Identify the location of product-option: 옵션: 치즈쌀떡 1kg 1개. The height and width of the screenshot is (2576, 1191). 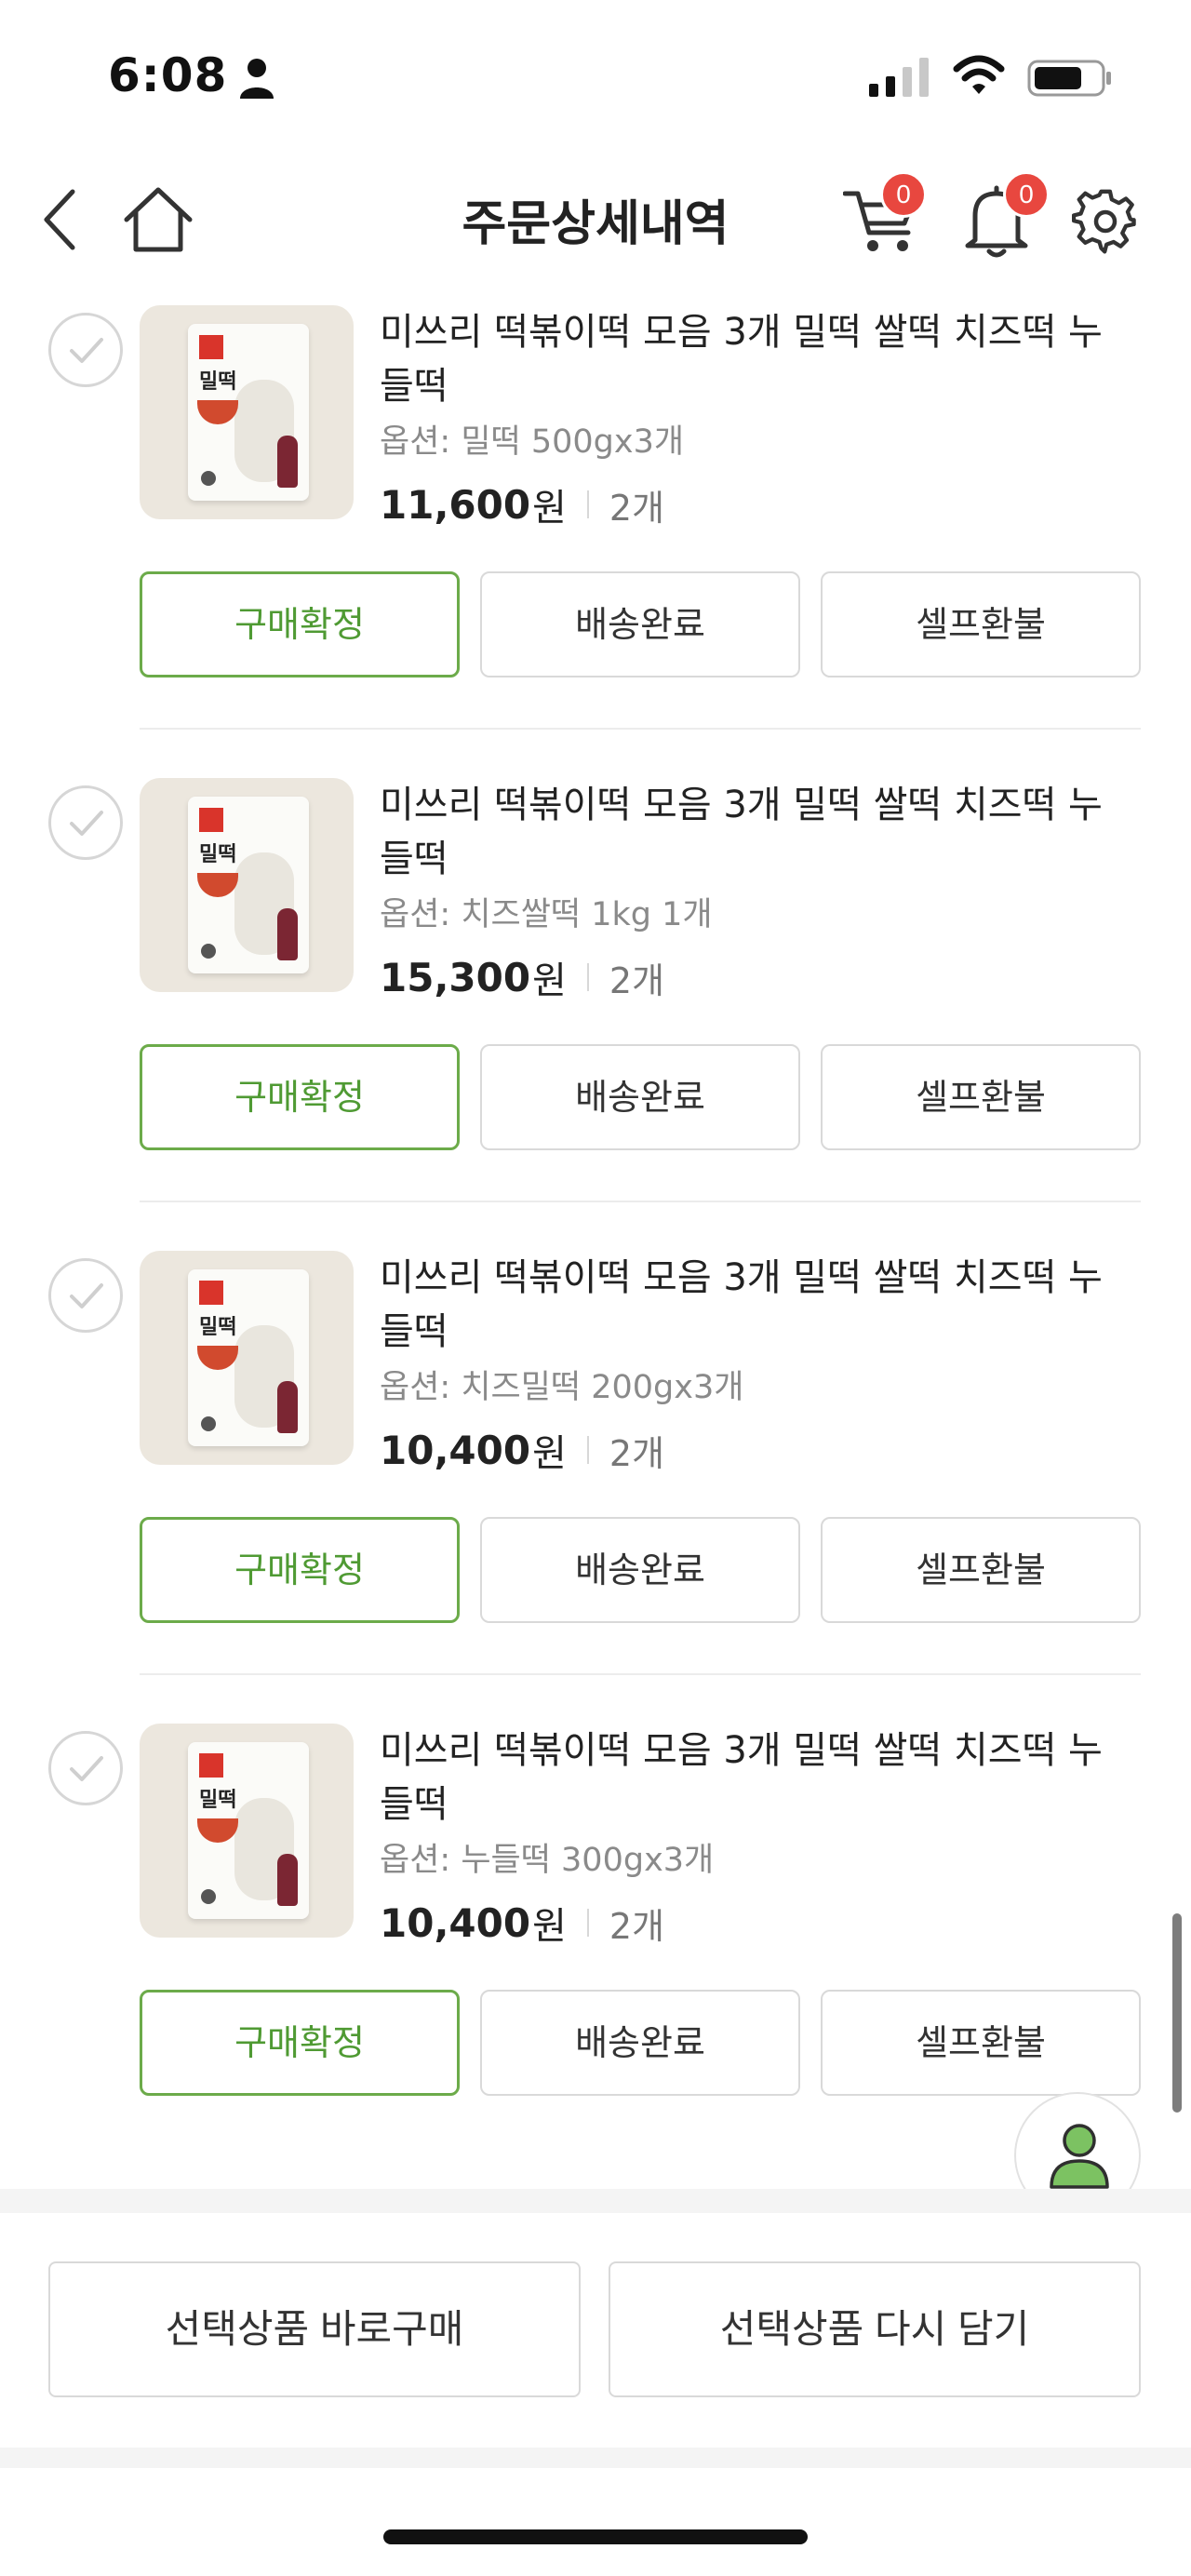
(546, 914).